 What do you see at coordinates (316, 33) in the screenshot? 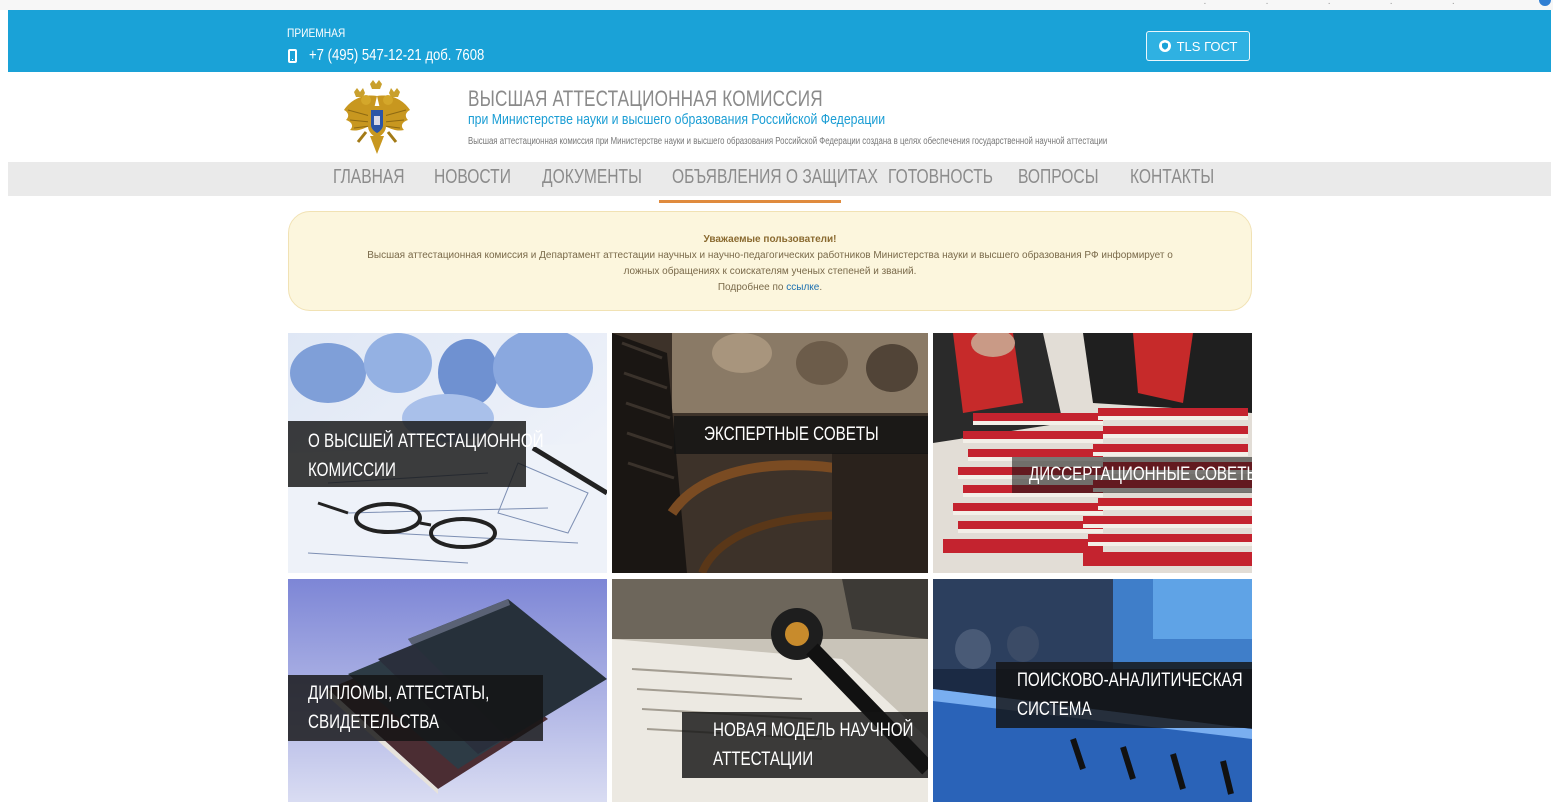
I see `reception-label: ПРИЕМНАЯ` at bounding box center [316, 33].